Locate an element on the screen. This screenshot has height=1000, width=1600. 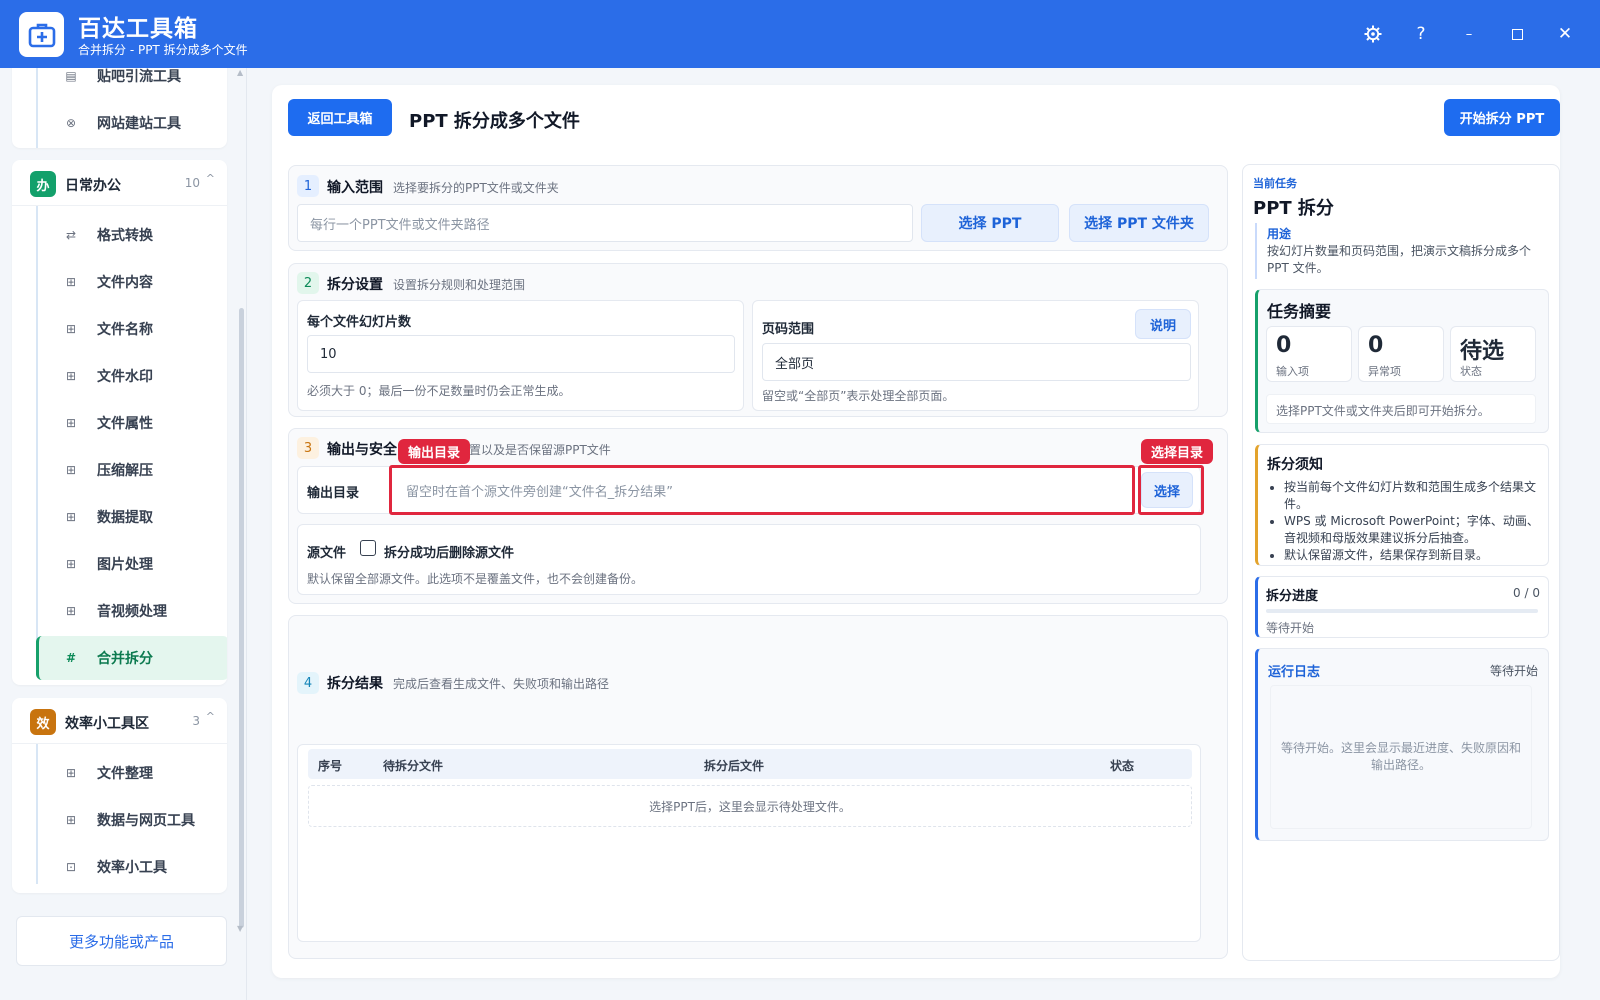
notice-title: 拆分须知 is located at coordinates (1295, 465).